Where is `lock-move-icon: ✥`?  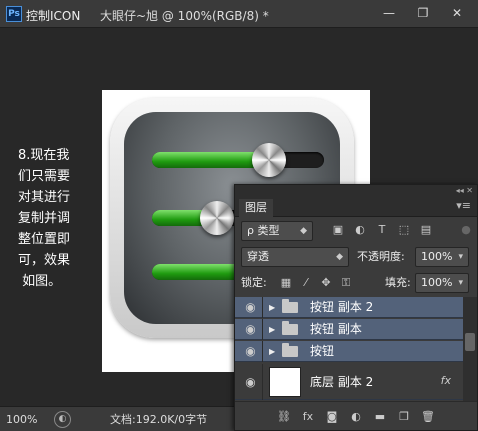
lock-move-icon: ✥ is located at coordinates (326, 283).